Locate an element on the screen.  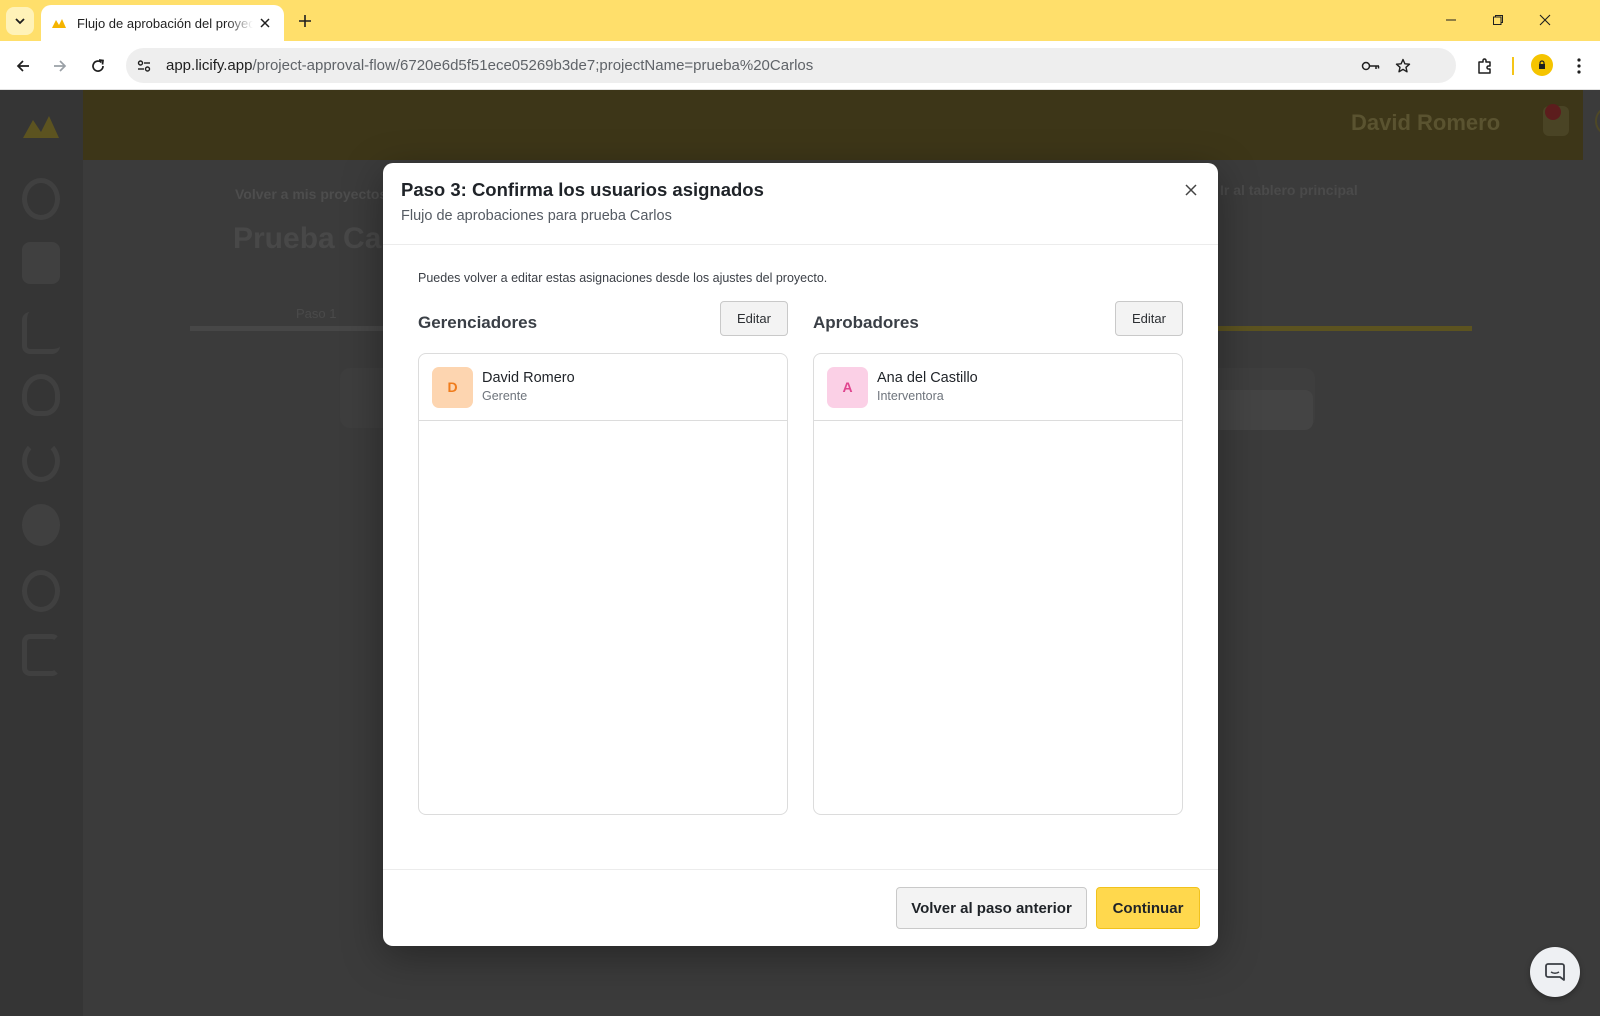
new-tab-icon is located at coordinates (305, 21).